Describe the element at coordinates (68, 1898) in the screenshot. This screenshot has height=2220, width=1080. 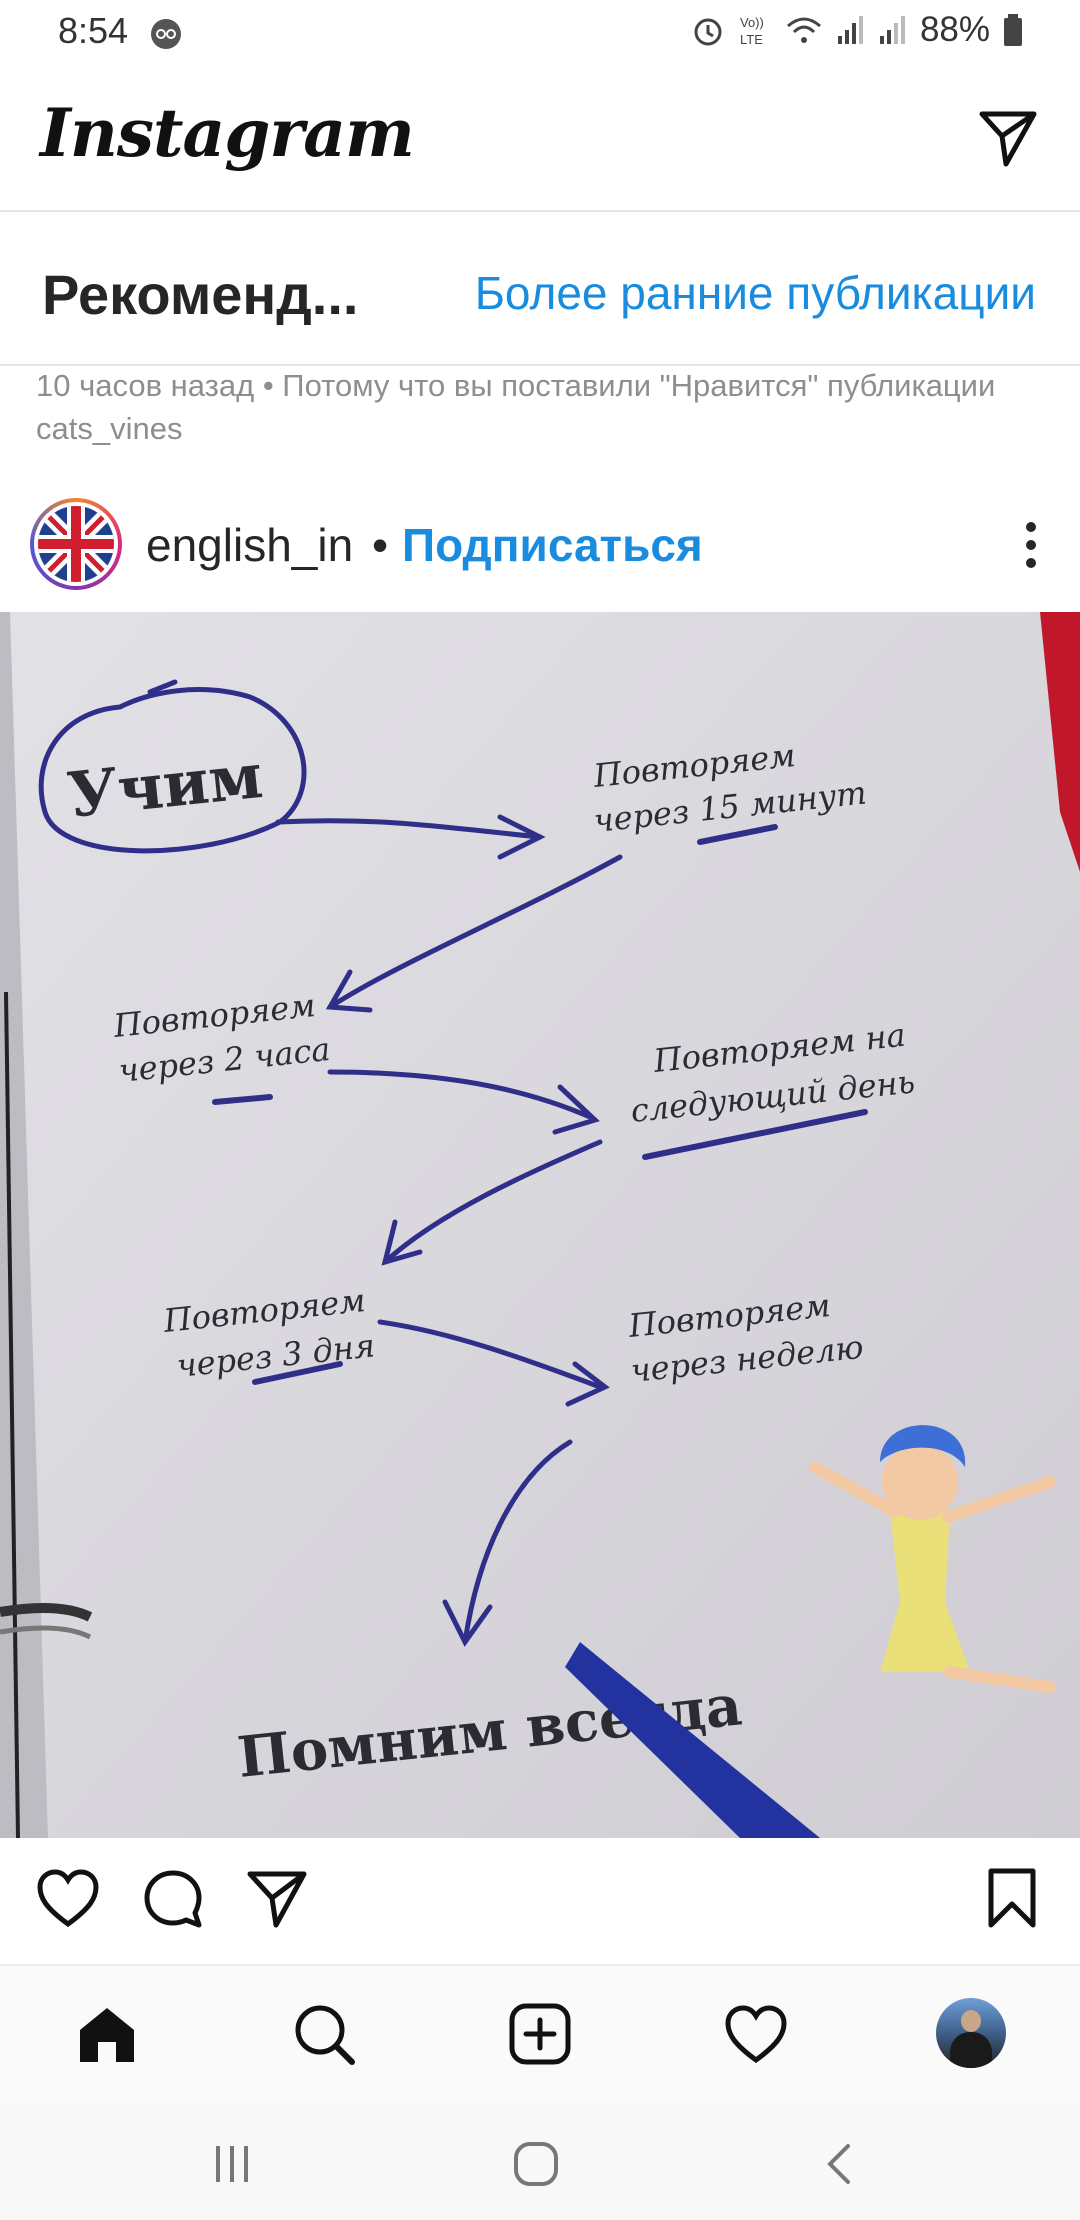
I see `heart-icon` at that location.